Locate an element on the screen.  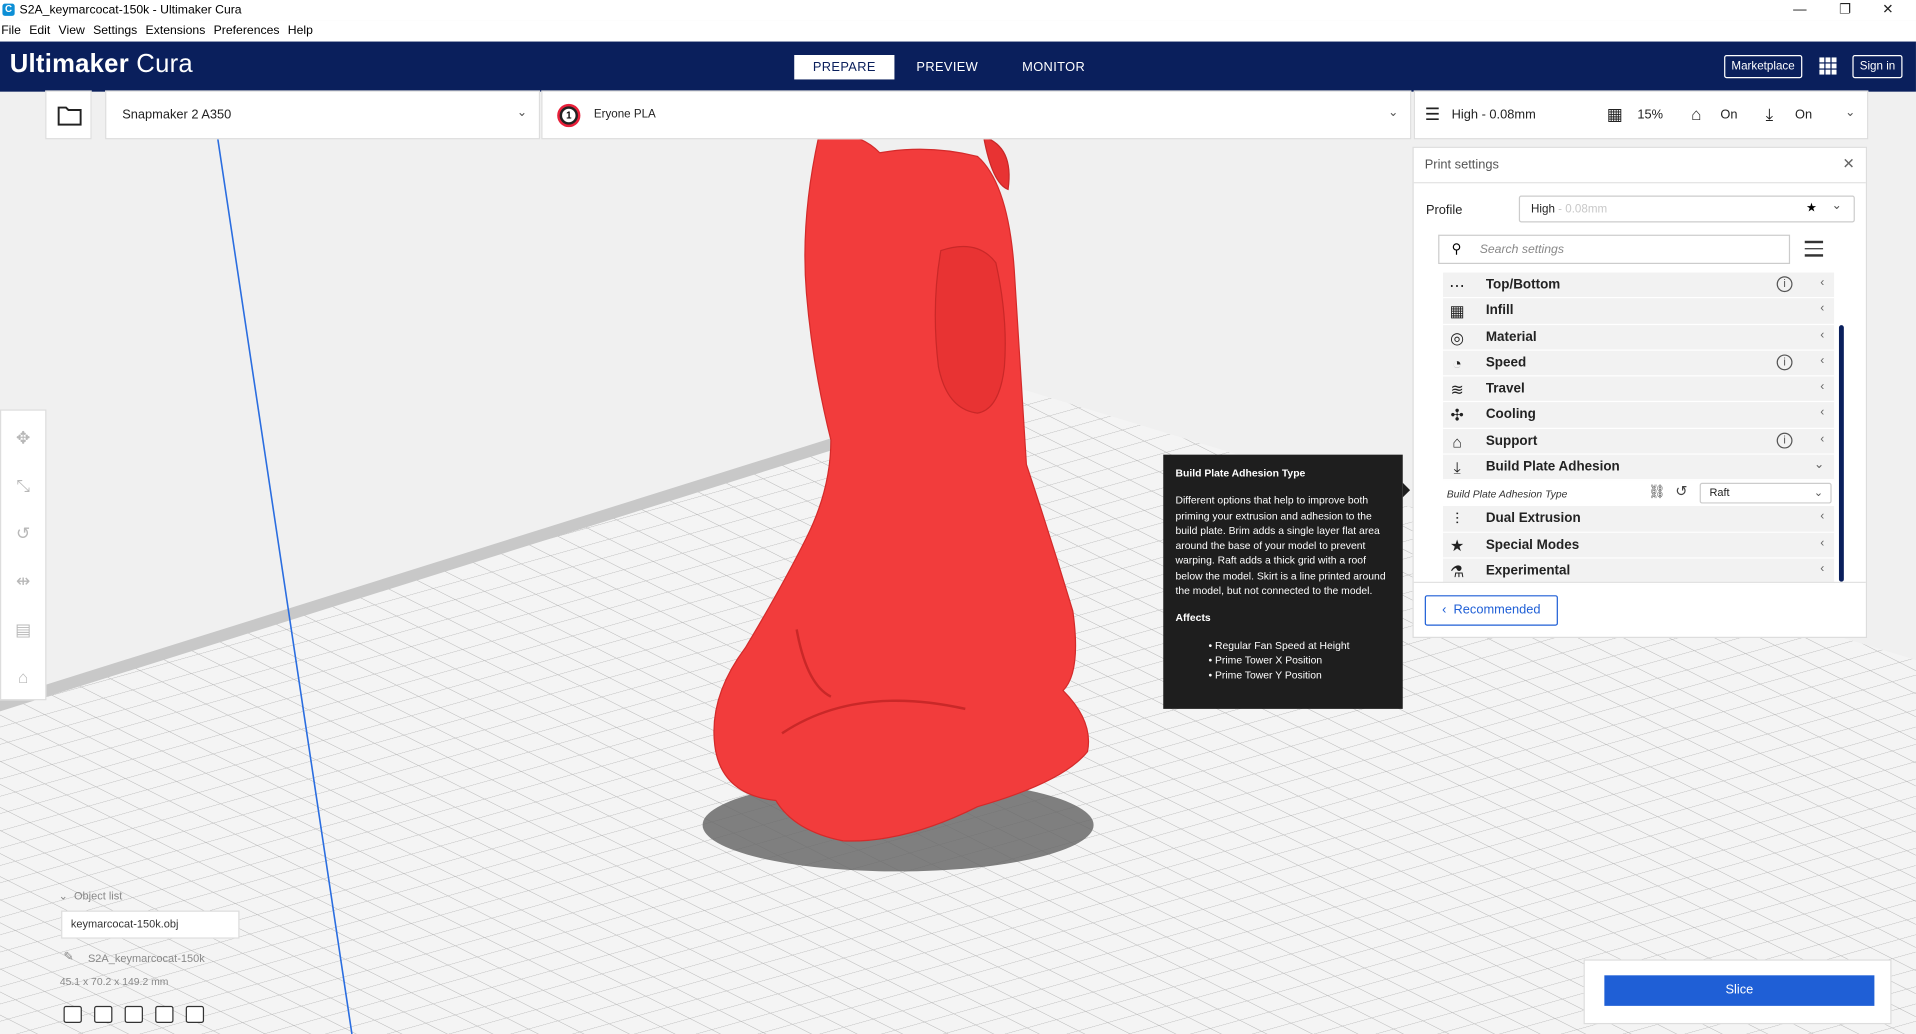
menu-help: Help is located at coordinates (302, 29).